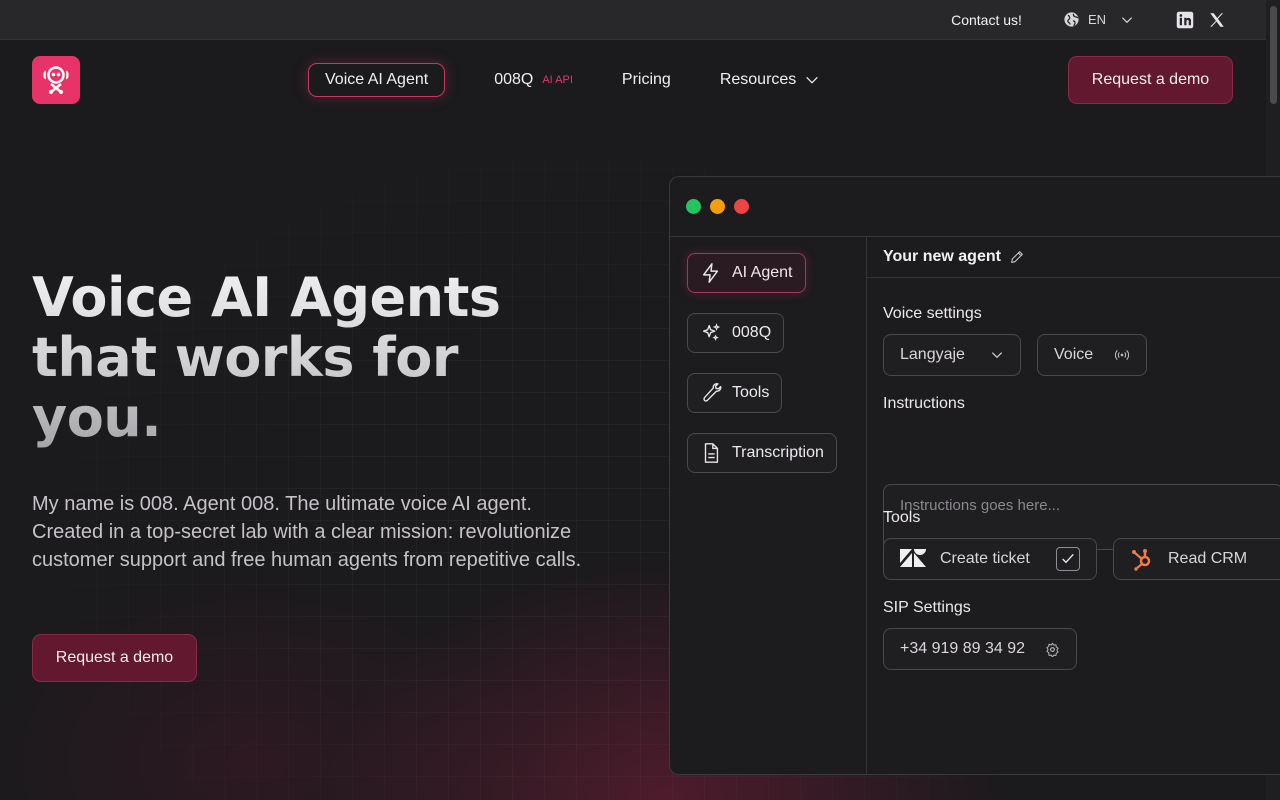 This screenshot has width=1280, height=800. I want to click on language-dropdown: Langyaje, so click(952, 355).